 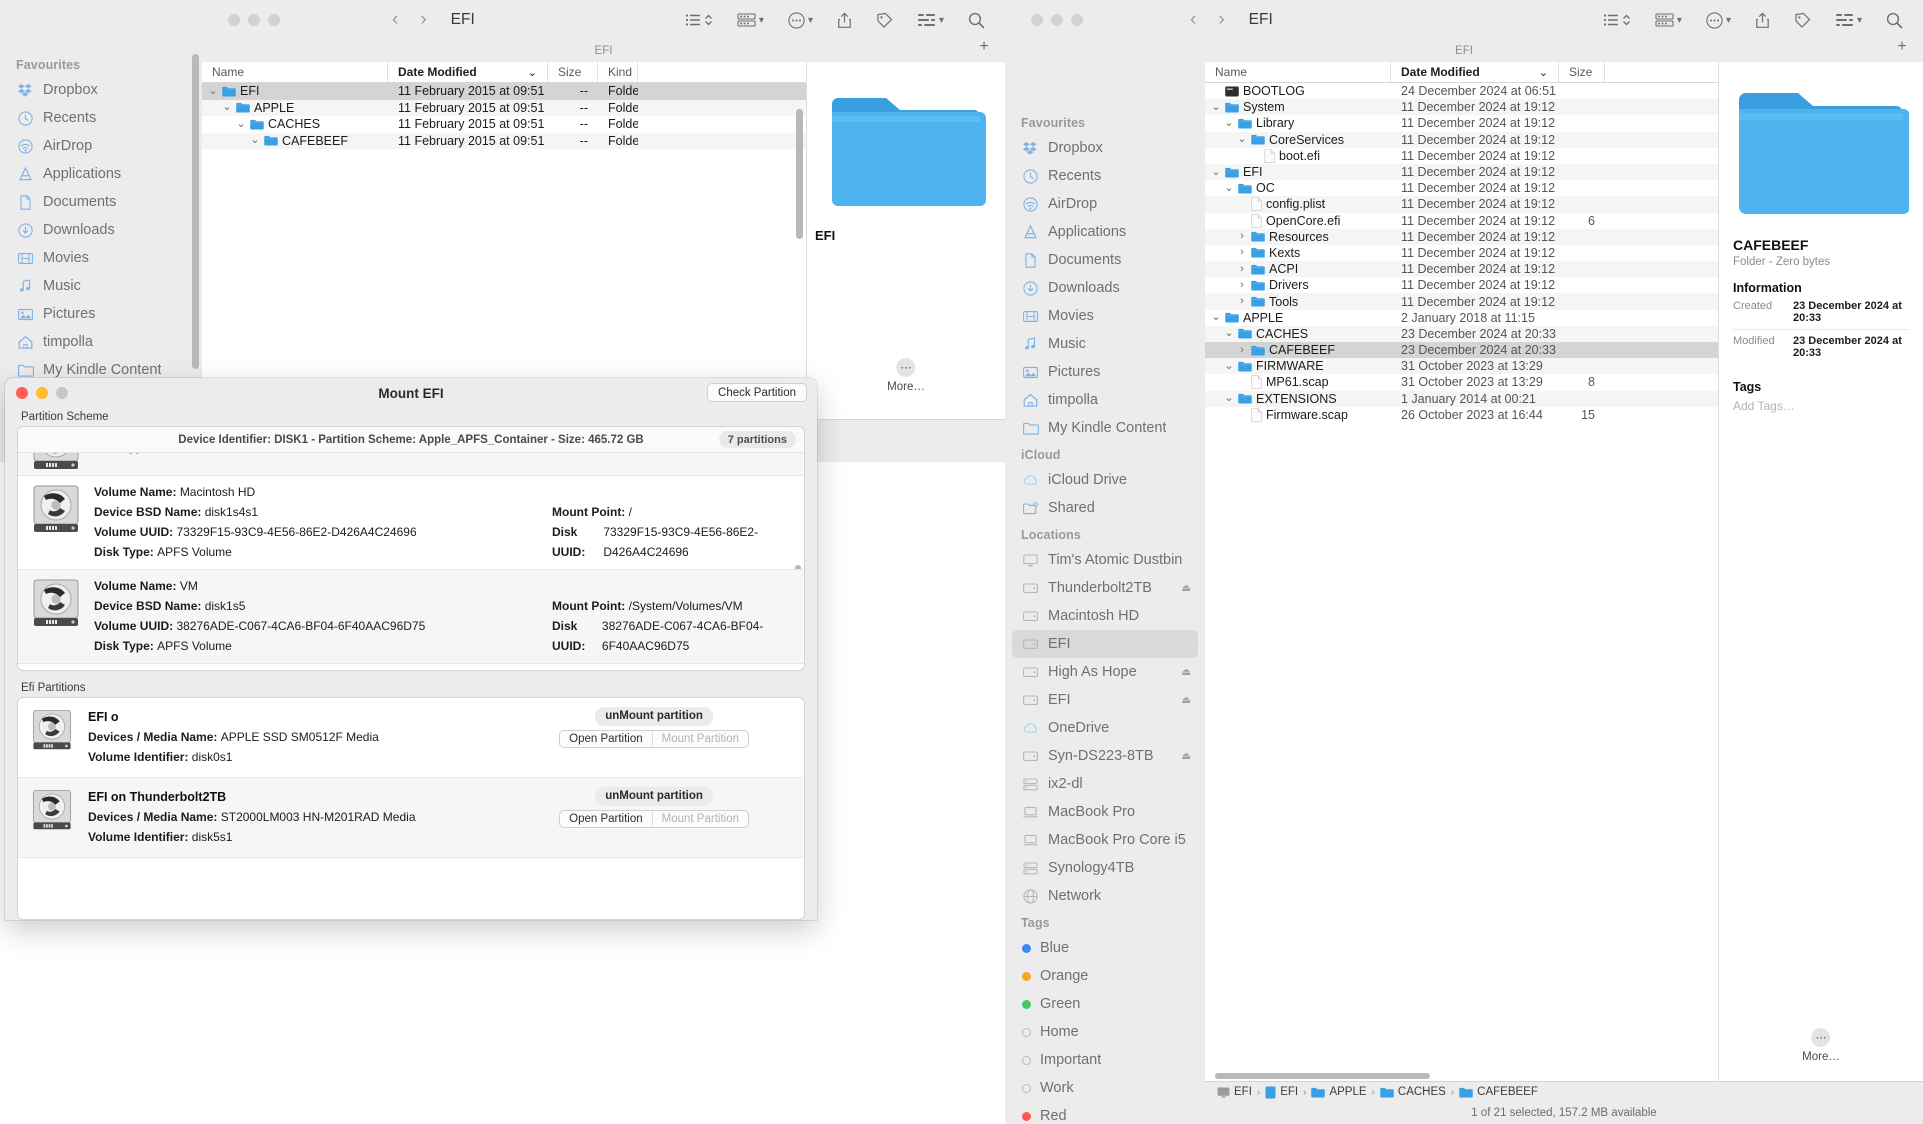 I want to click on sidebar-tag-home: Home, so click(x=1105, y=1032).